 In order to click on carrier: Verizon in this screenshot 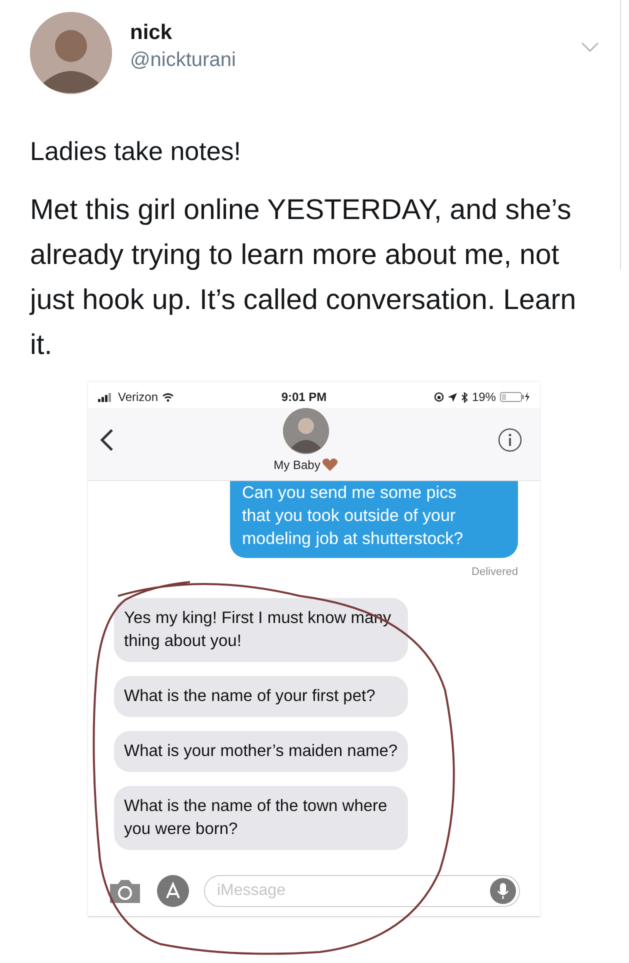, I will do `click(138, 397)`.